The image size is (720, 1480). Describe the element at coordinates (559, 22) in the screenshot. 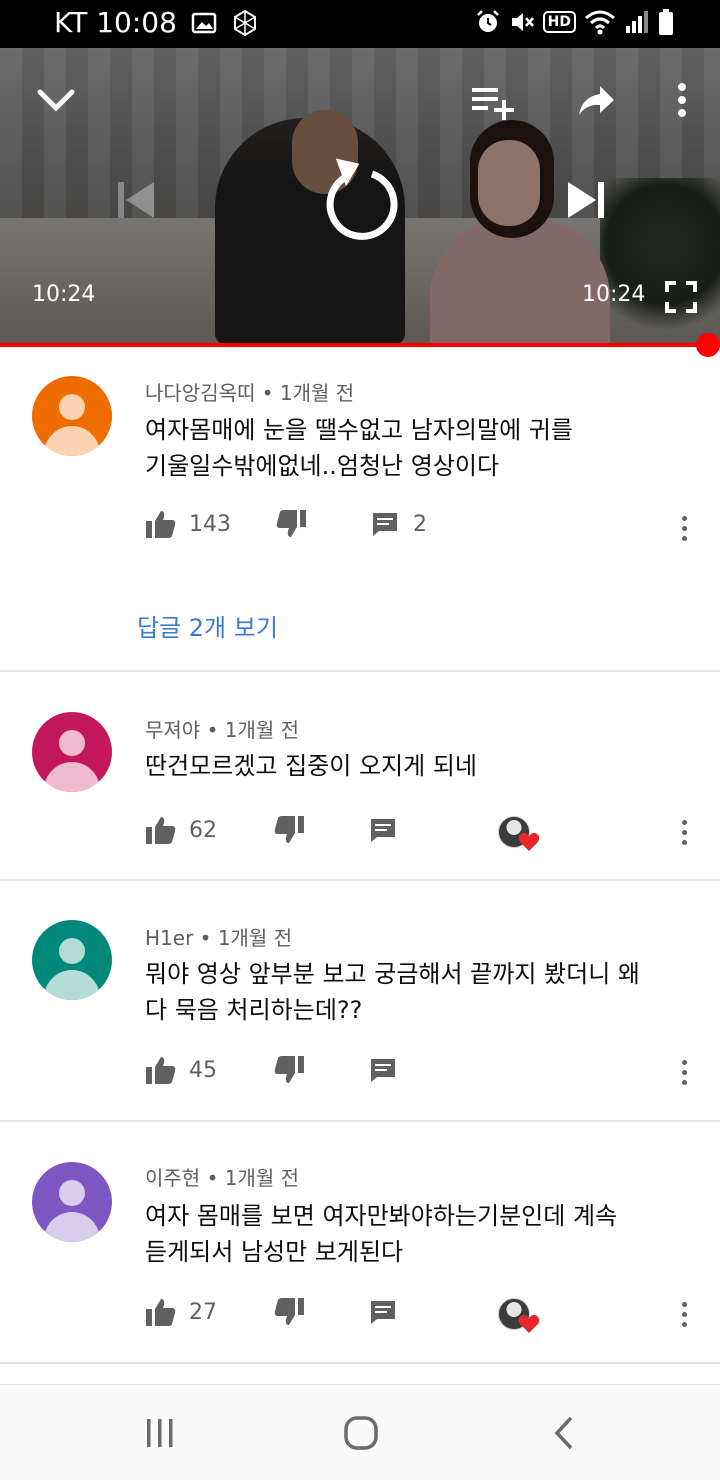

I see `hd-icon: HD` at that location.